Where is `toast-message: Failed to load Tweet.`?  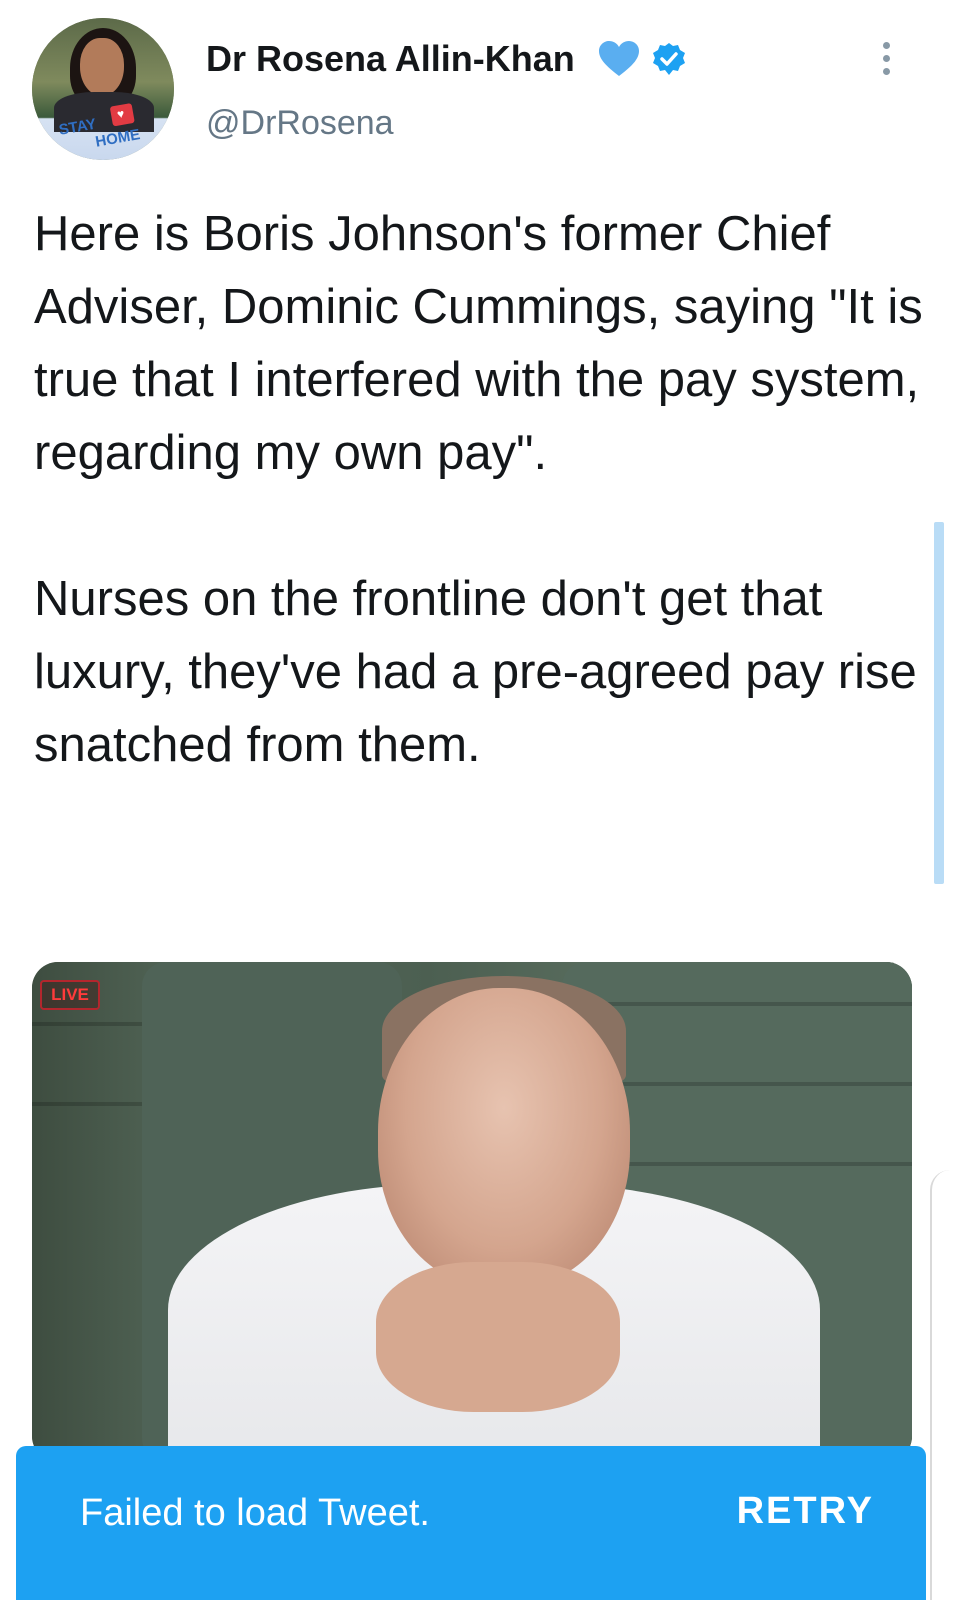
toast-message: Failed to load Tweet. is located at coordinates (255, 1513).